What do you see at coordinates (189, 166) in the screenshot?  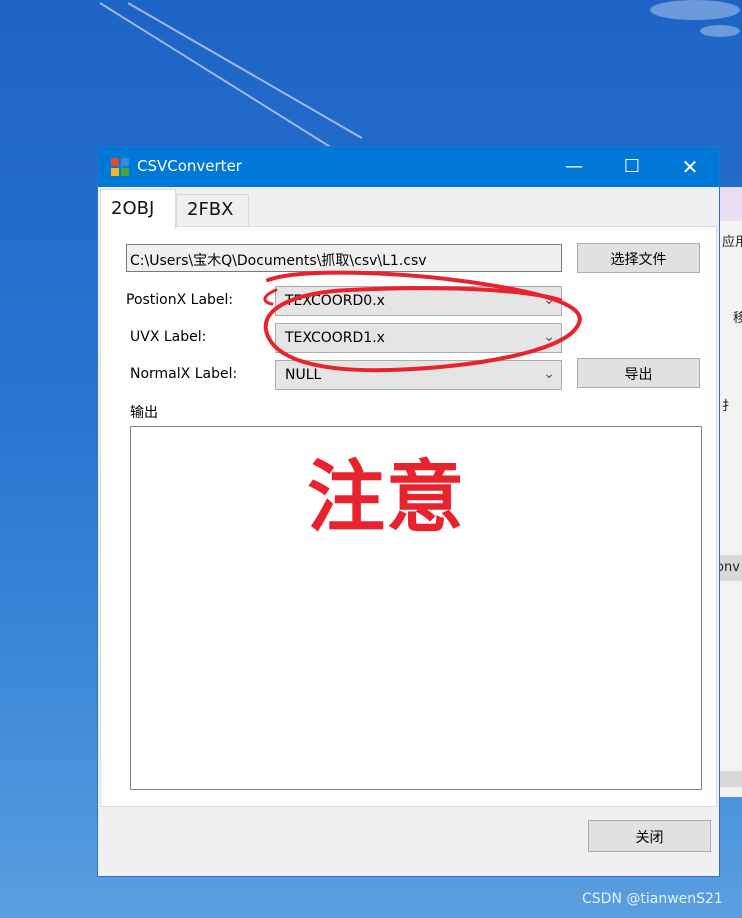 I see `window-title: CSVConverter` at bounding box center [189, 166].